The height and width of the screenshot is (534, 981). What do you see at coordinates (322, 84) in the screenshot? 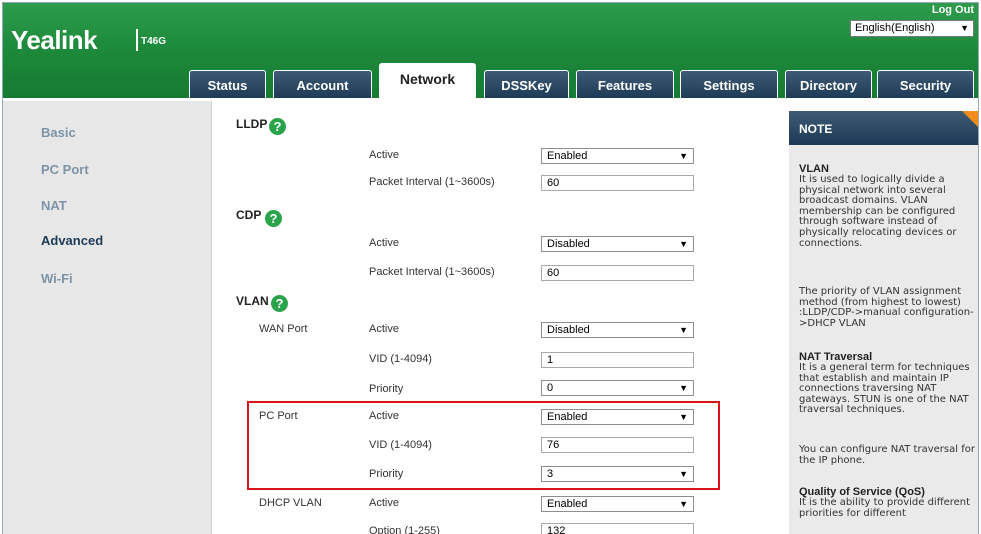
I see `tab-account: Account` at bounding box center [322, 84].